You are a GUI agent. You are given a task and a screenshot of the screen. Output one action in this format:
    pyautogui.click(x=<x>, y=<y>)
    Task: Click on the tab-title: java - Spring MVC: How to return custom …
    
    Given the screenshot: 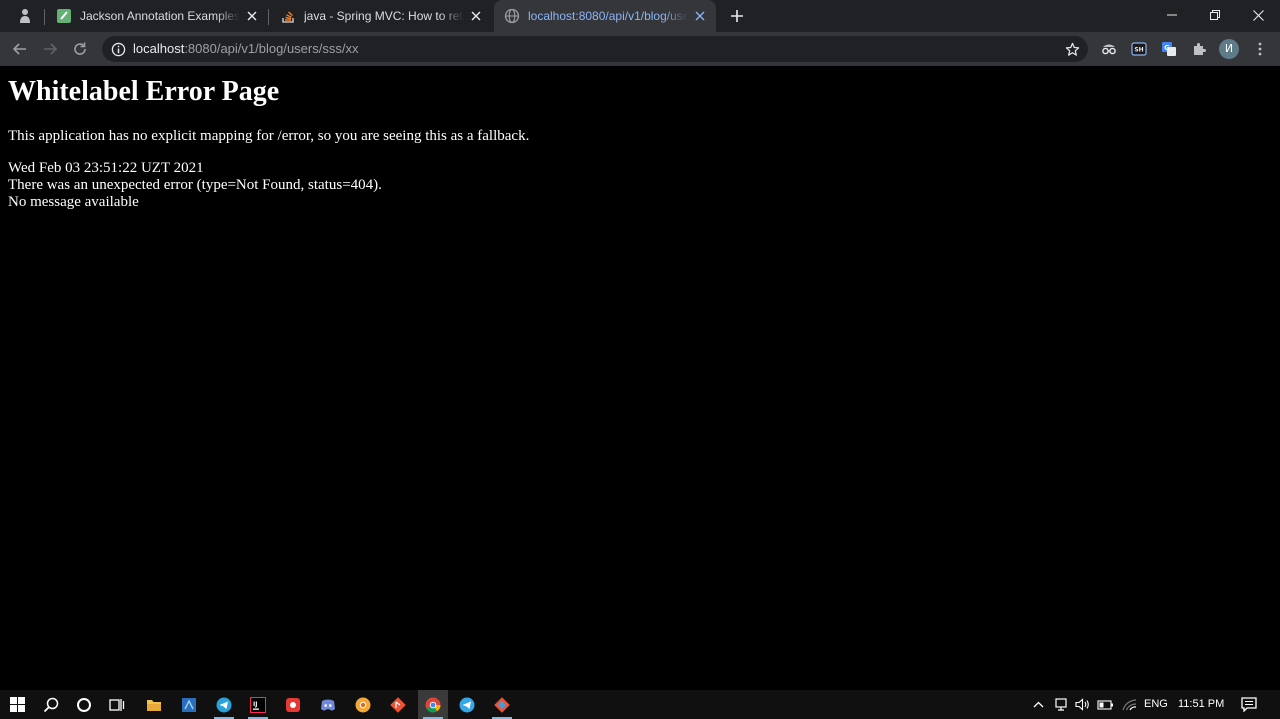 What is the action you would take?
    pyautogui.click(x=384, y=16)
    